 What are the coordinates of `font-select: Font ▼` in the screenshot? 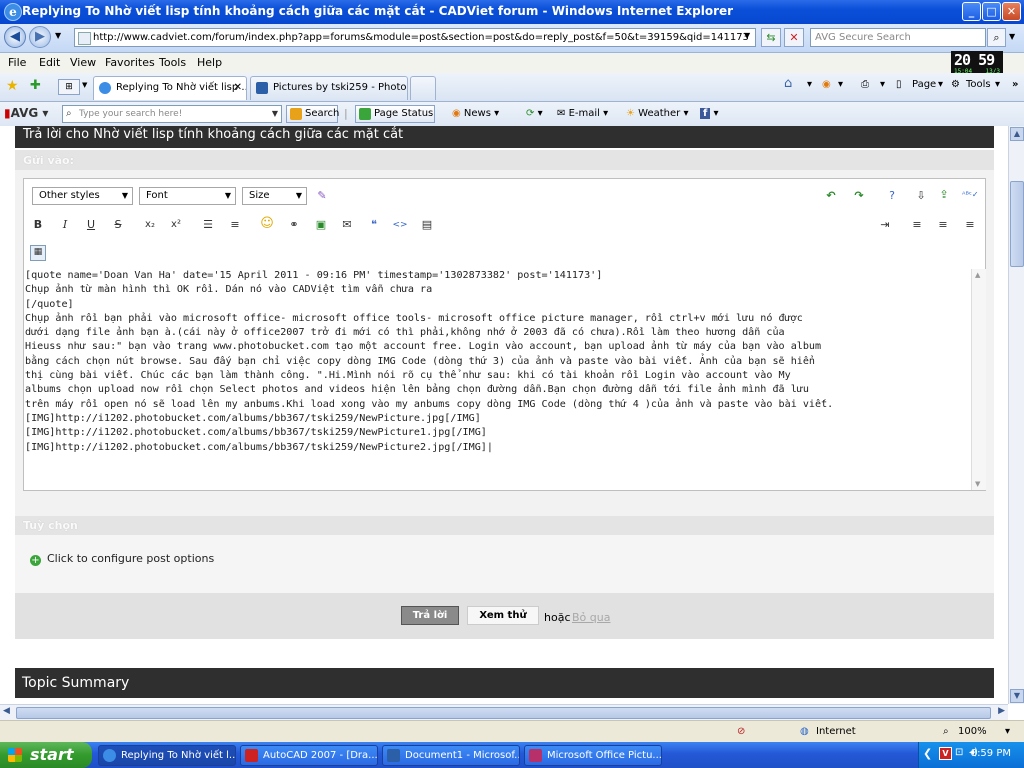 It's located at (187, 196).